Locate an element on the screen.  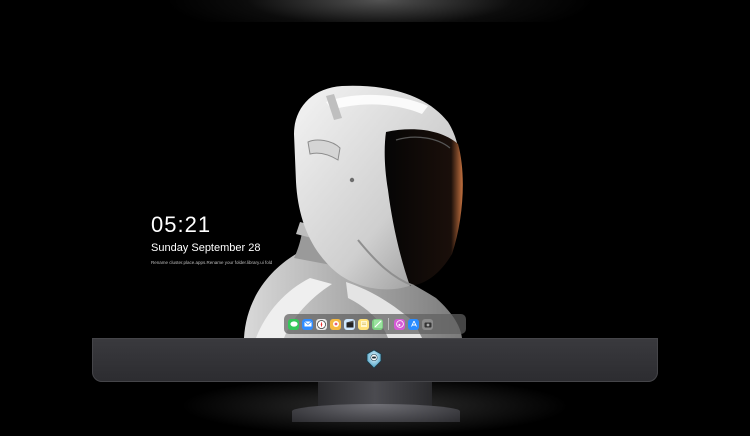
safari-icon is located at coordinates (321, 324).